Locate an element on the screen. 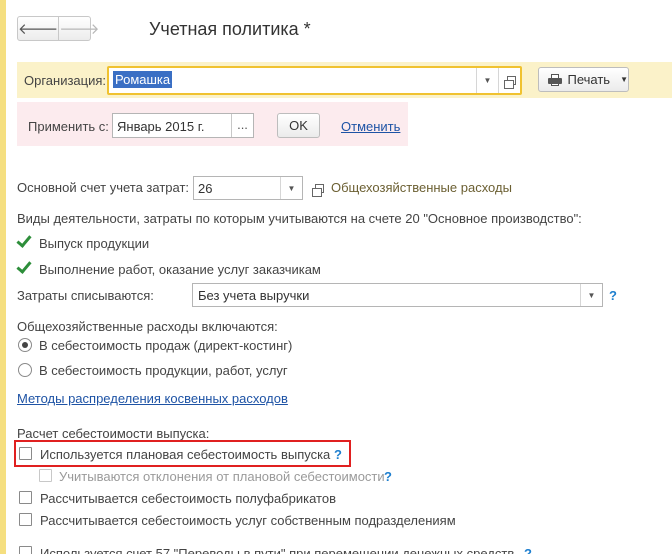 This screenshot has width=672, height=554. navigation-buttons: 🡐 🡒 is located at coordinates (58, 28).